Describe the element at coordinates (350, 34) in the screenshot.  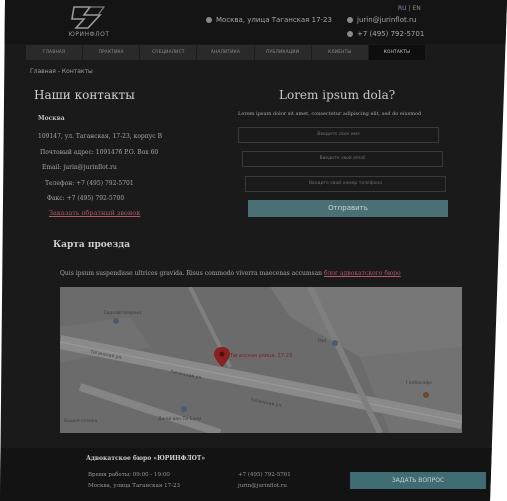
I see `phone-icon` at that location.